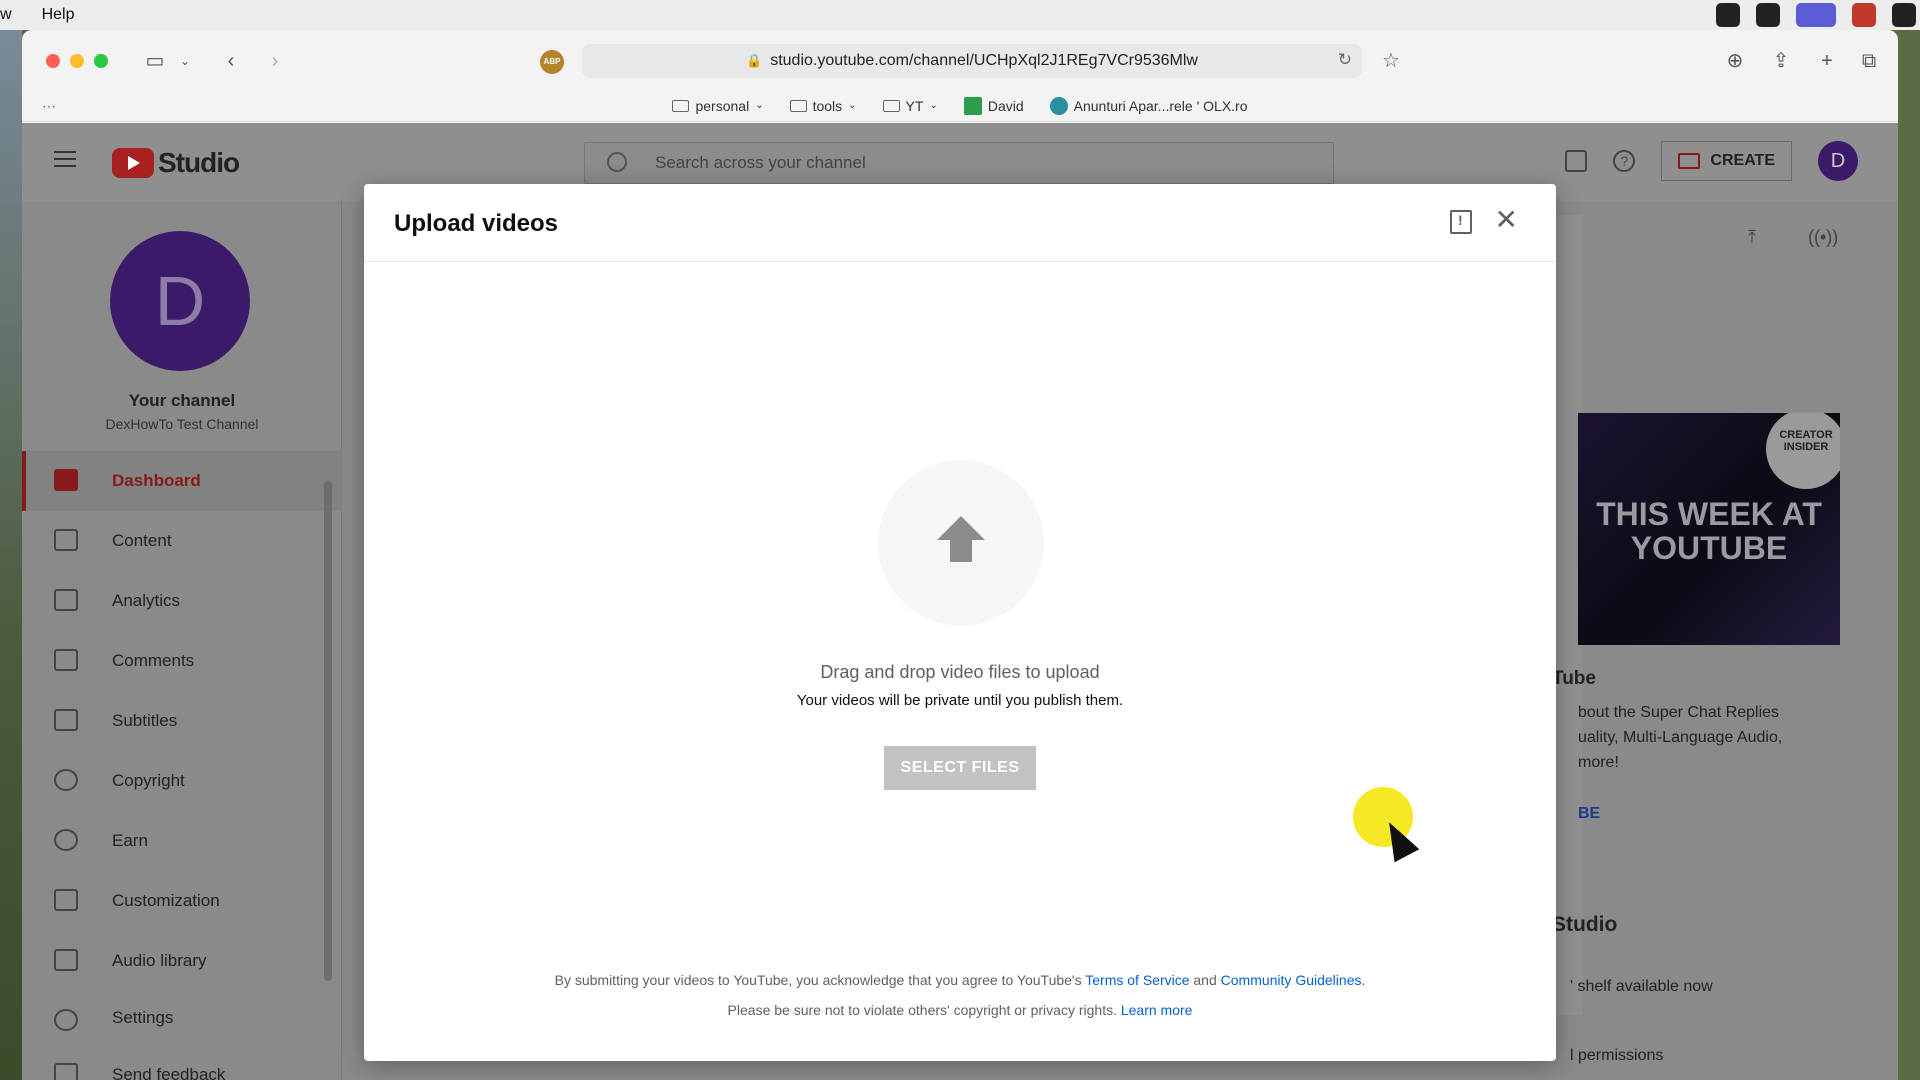 The height and width of the screenshot is (1080, 1920). I want to click on upload-drop-zone, so click(961, 543).